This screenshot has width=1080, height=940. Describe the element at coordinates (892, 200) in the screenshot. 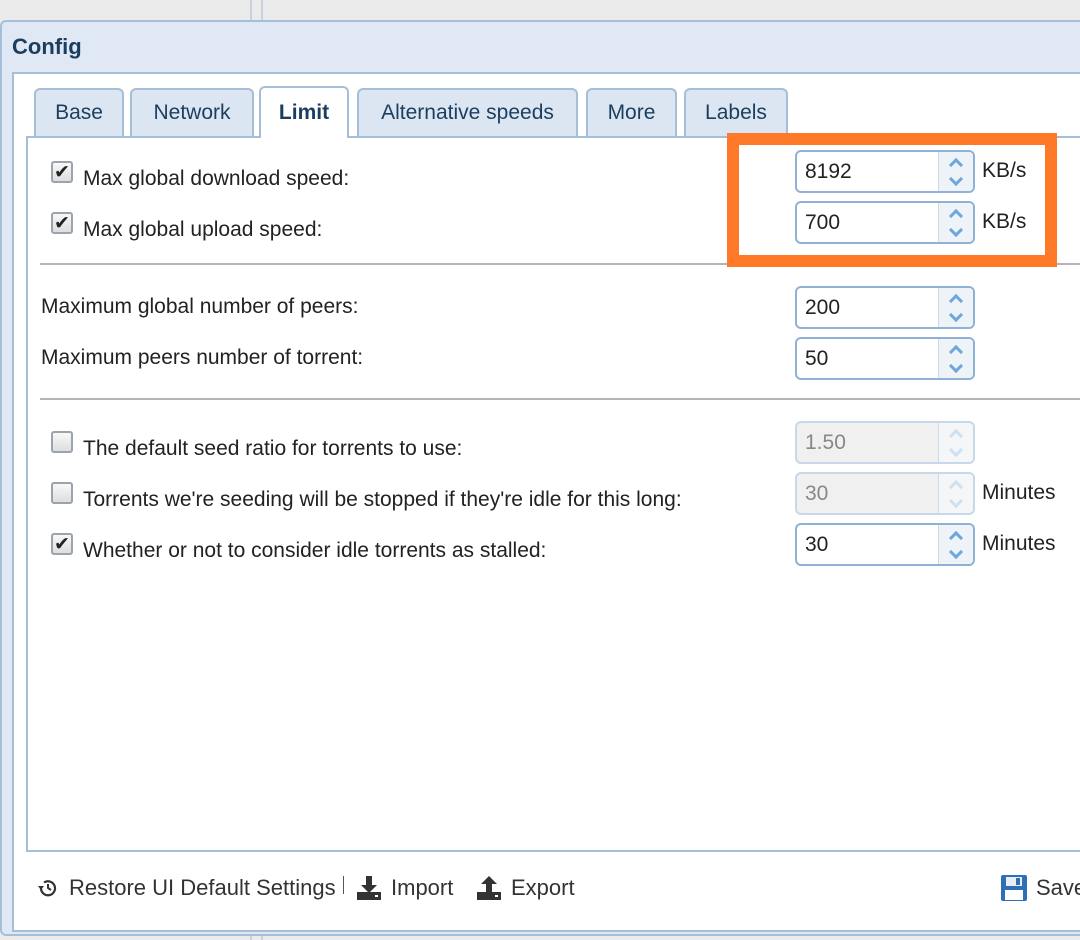

I see `highlight-box` at that location.